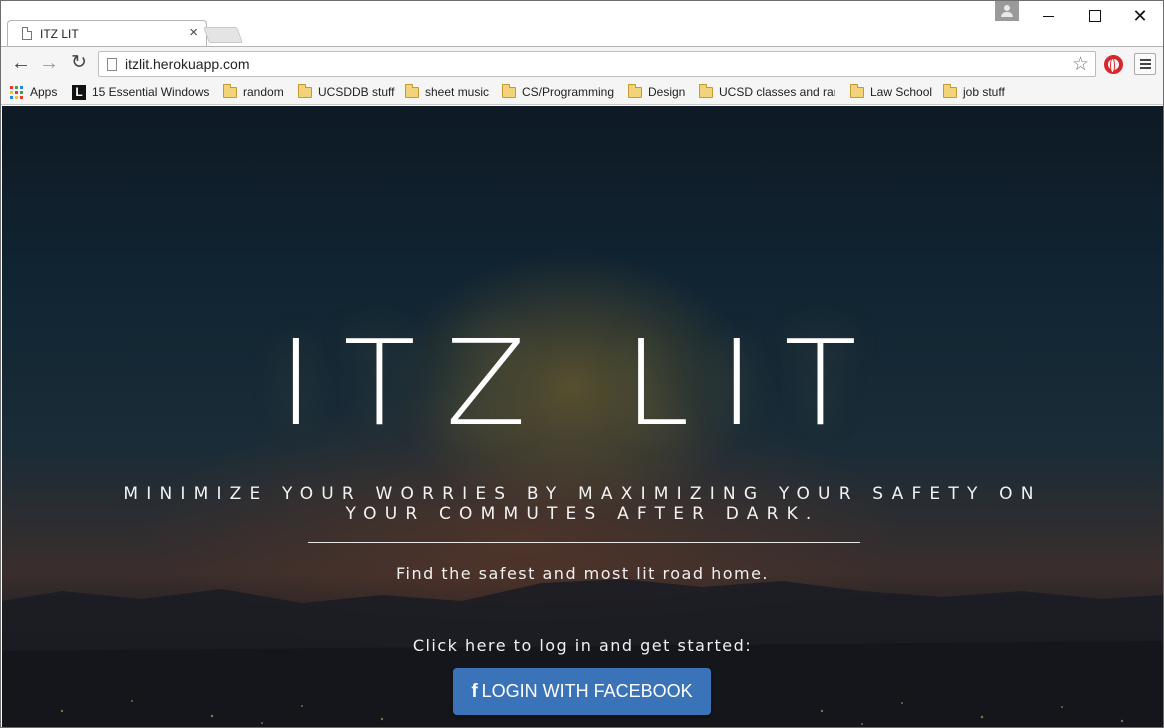 The height and width of the screenshot is (728, 1164). Describe the element at coordinates (79, 63) in the screenshot. I see `reload-icon: ↻` at that location.